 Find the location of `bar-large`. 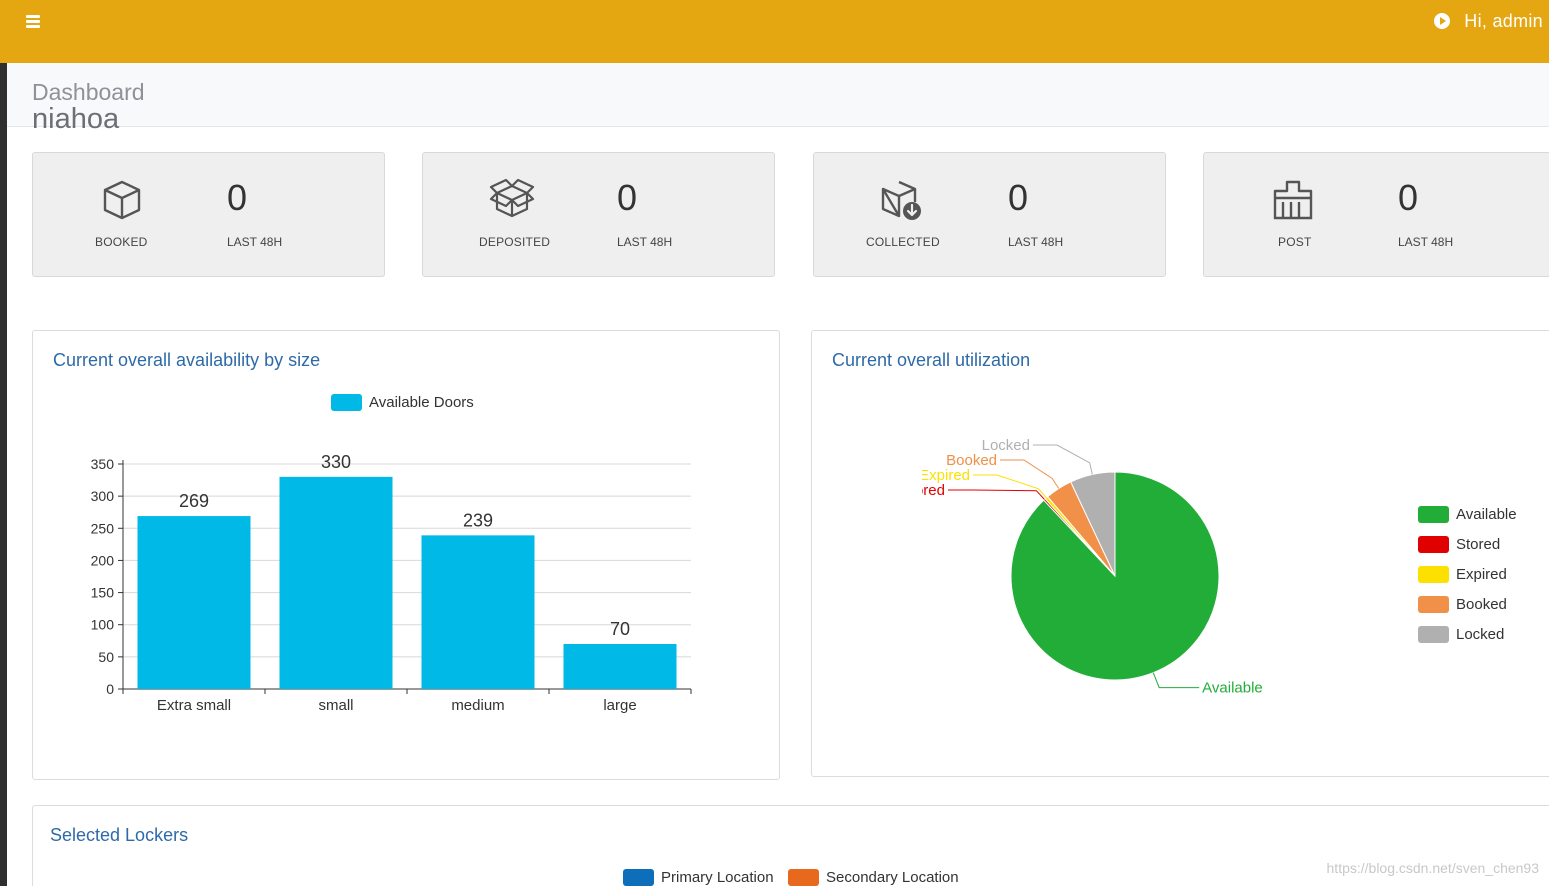

bar-large is located at coordinates (620, 666).